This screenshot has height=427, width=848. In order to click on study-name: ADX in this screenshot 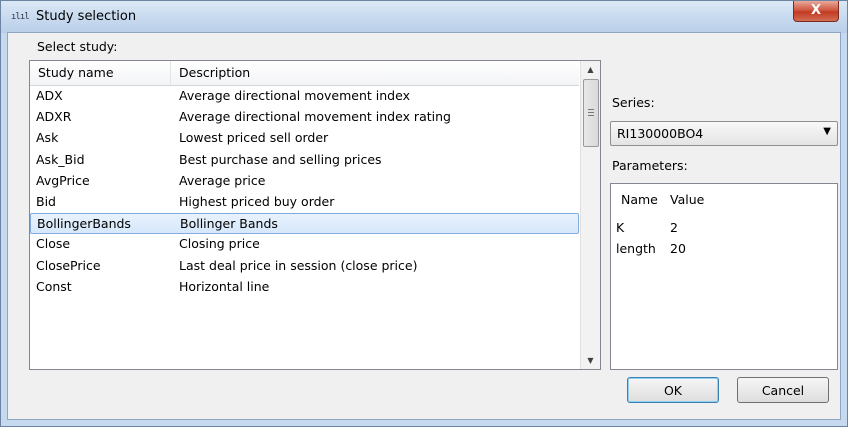, I will do `click(49, 95)`.